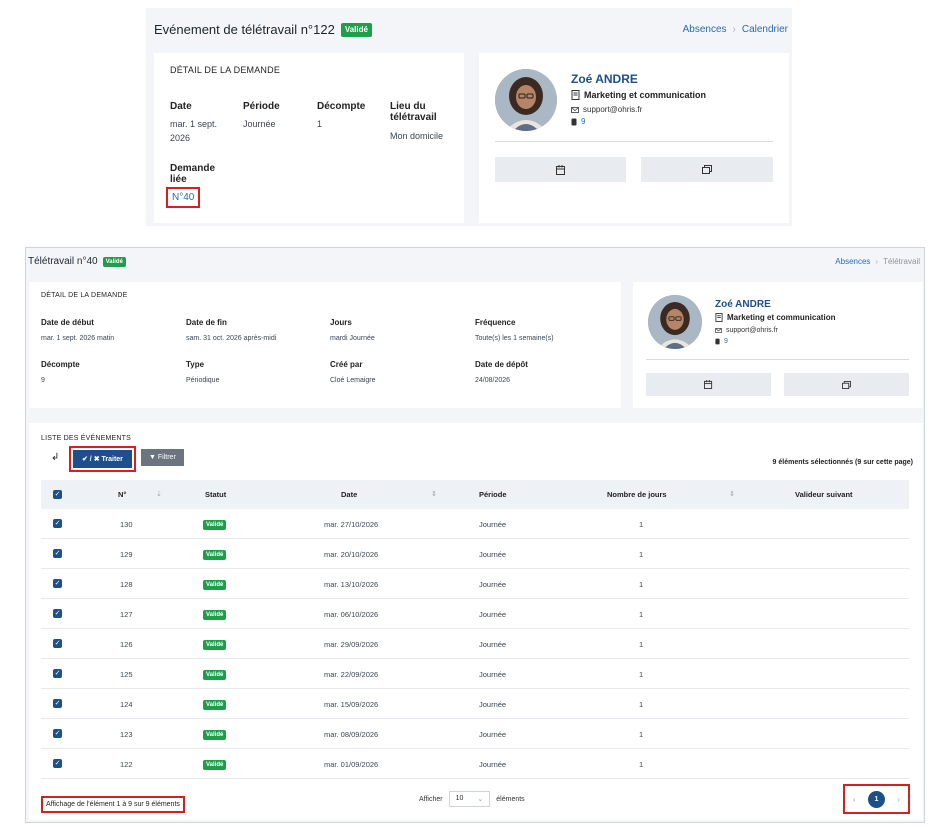 Image resolution: width=937 pixels, height=827 pixels. I want to click on column-header-nombre-jours: Nombre de jours, so click(637, 494).